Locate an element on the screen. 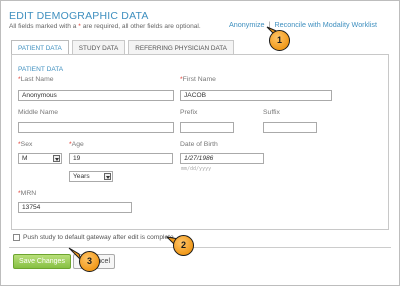  prefix-label: Prefix is located at coordinates (189, 112).